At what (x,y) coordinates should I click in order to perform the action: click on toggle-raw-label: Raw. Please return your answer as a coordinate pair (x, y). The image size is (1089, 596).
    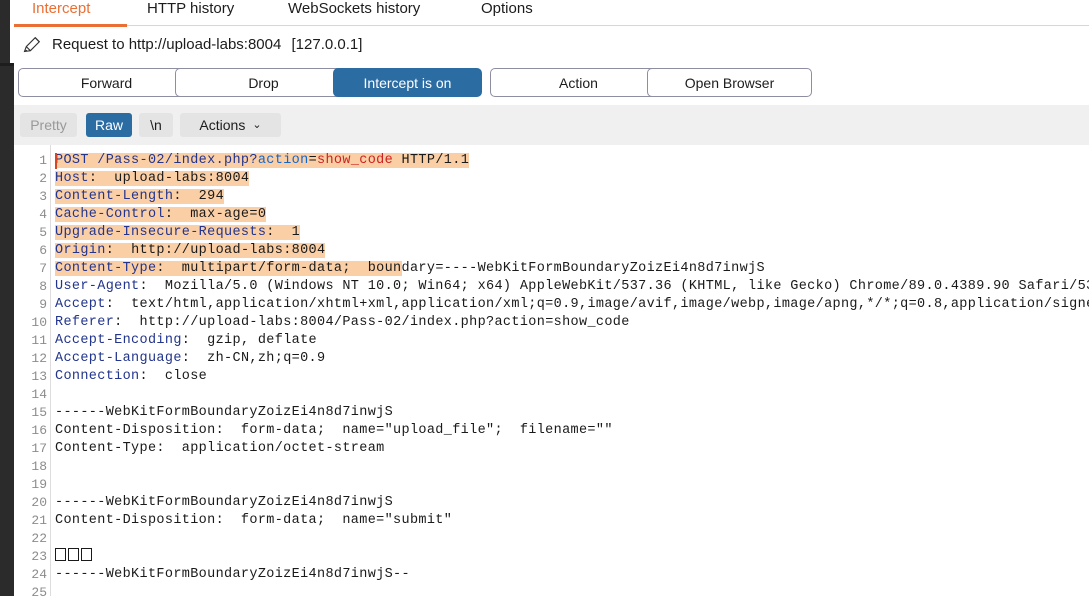
    Looking at the image, I should click on (108, 125).